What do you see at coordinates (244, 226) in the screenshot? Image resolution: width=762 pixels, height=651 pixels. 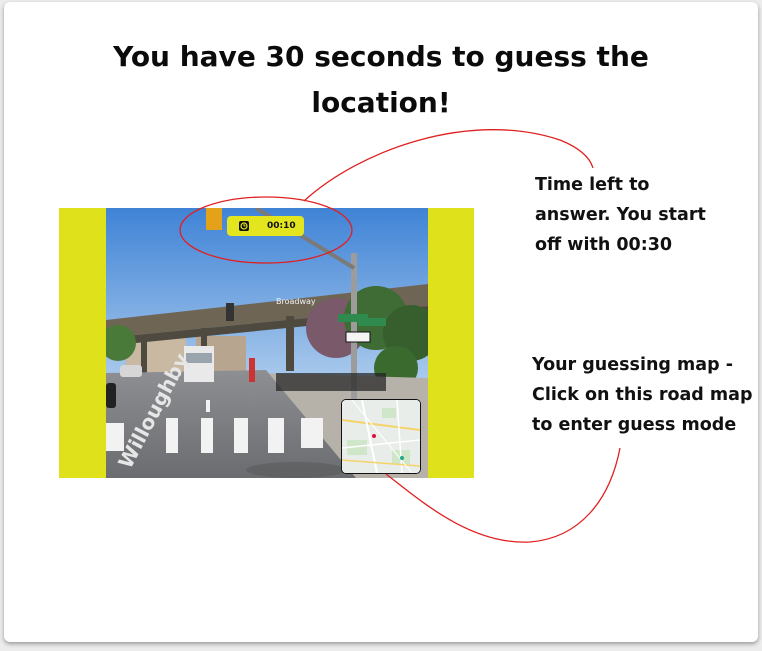 I see `clock-icon` at bounding box center [244, 226].